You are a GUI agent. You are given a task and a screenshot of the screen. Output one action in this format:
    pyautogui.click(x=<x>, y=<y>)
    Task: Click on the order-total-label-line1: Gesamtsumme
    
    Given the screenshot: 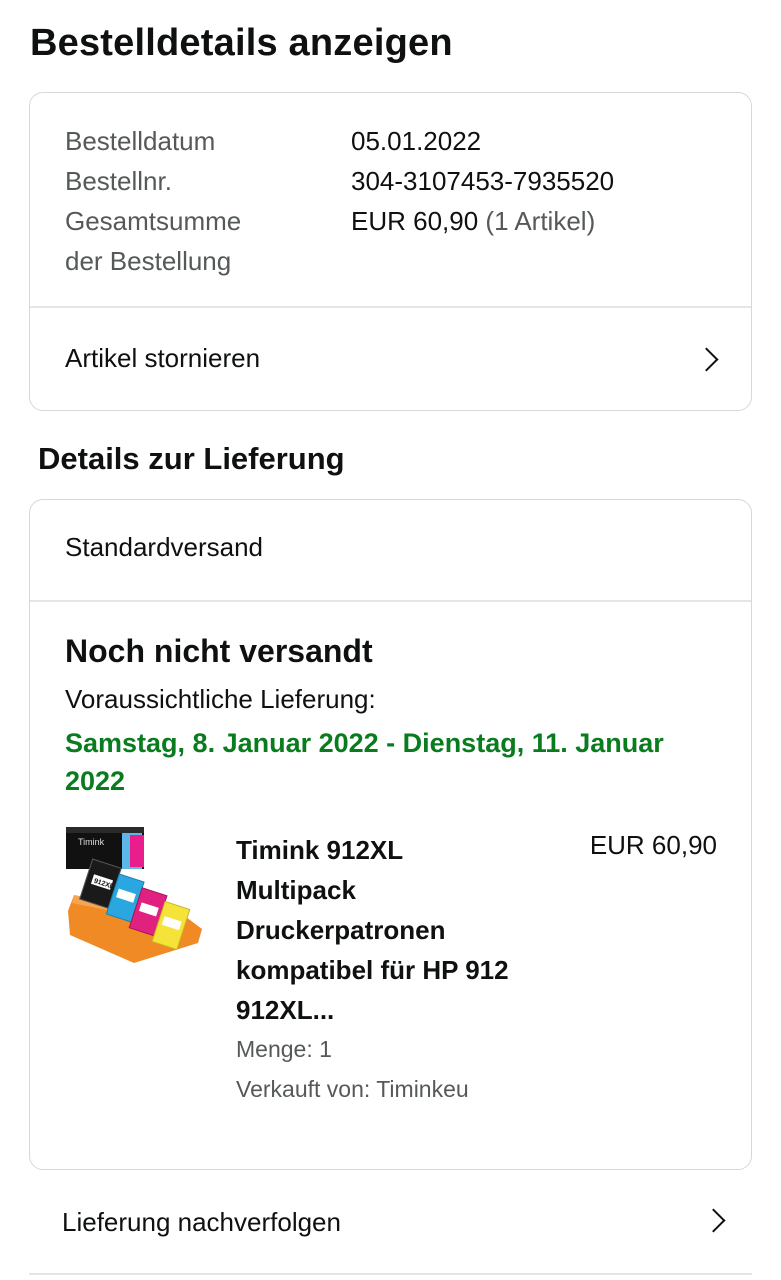 What is the action you would take?
    pyautogui.click(x=153, y=221)
    